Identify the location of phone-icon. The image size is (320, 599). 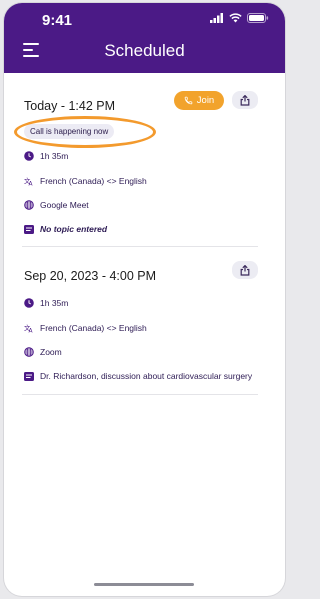
(188, 100).